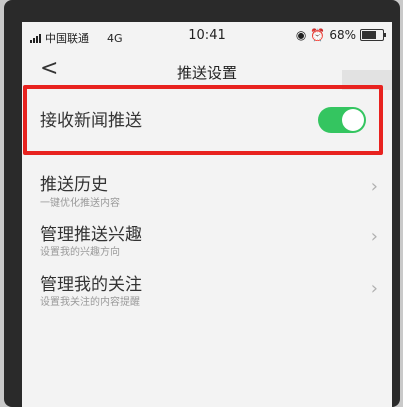  Describe the element at coordinates (90, 302) in the screenshot. I see `setting-sublabel: 设置我关注的内容提醒` at that location.